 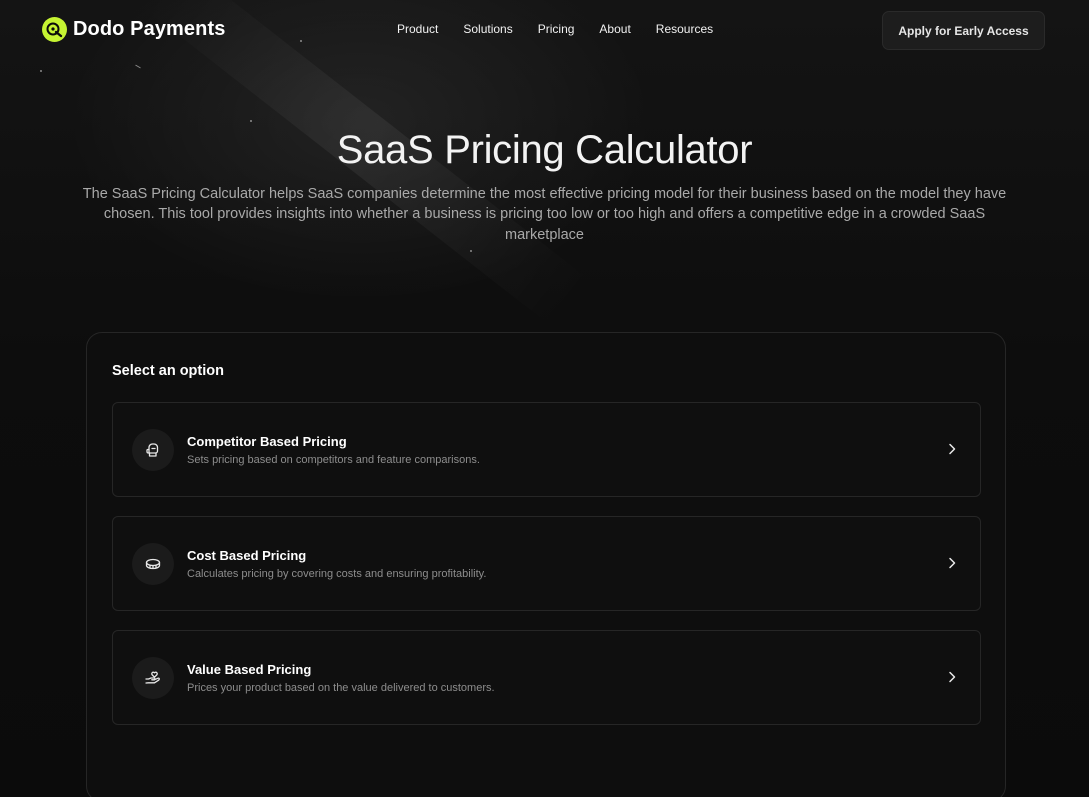 What do you see at coordinates (149, 29) in the screenshot?
I see `brand-name: Dodo Payments` at bounding box center [149, 29].